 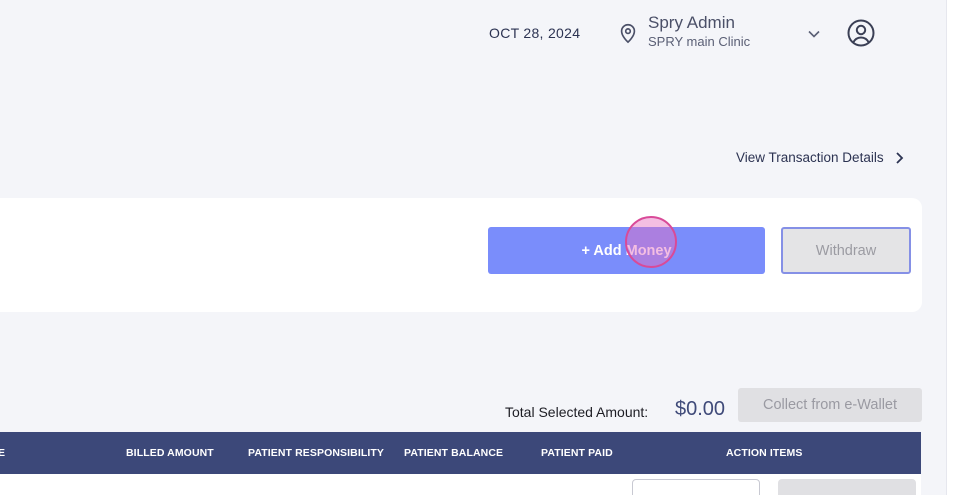 I want to click on view-transaction-details-label: View Transaction Details, so click(x=810, y=157).